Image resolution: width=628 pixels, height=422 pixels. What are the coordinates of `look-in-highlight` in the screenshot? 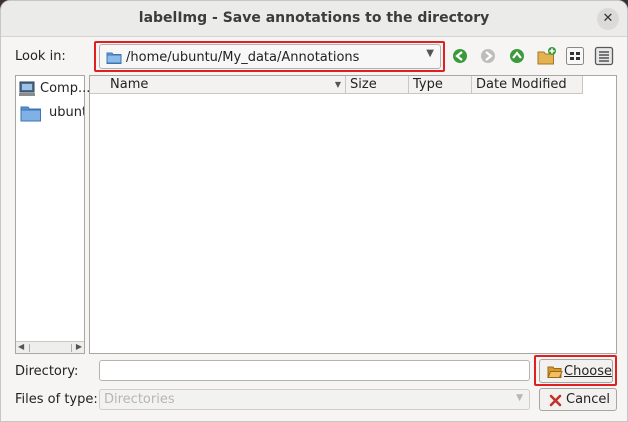 It's located at (269, 56).